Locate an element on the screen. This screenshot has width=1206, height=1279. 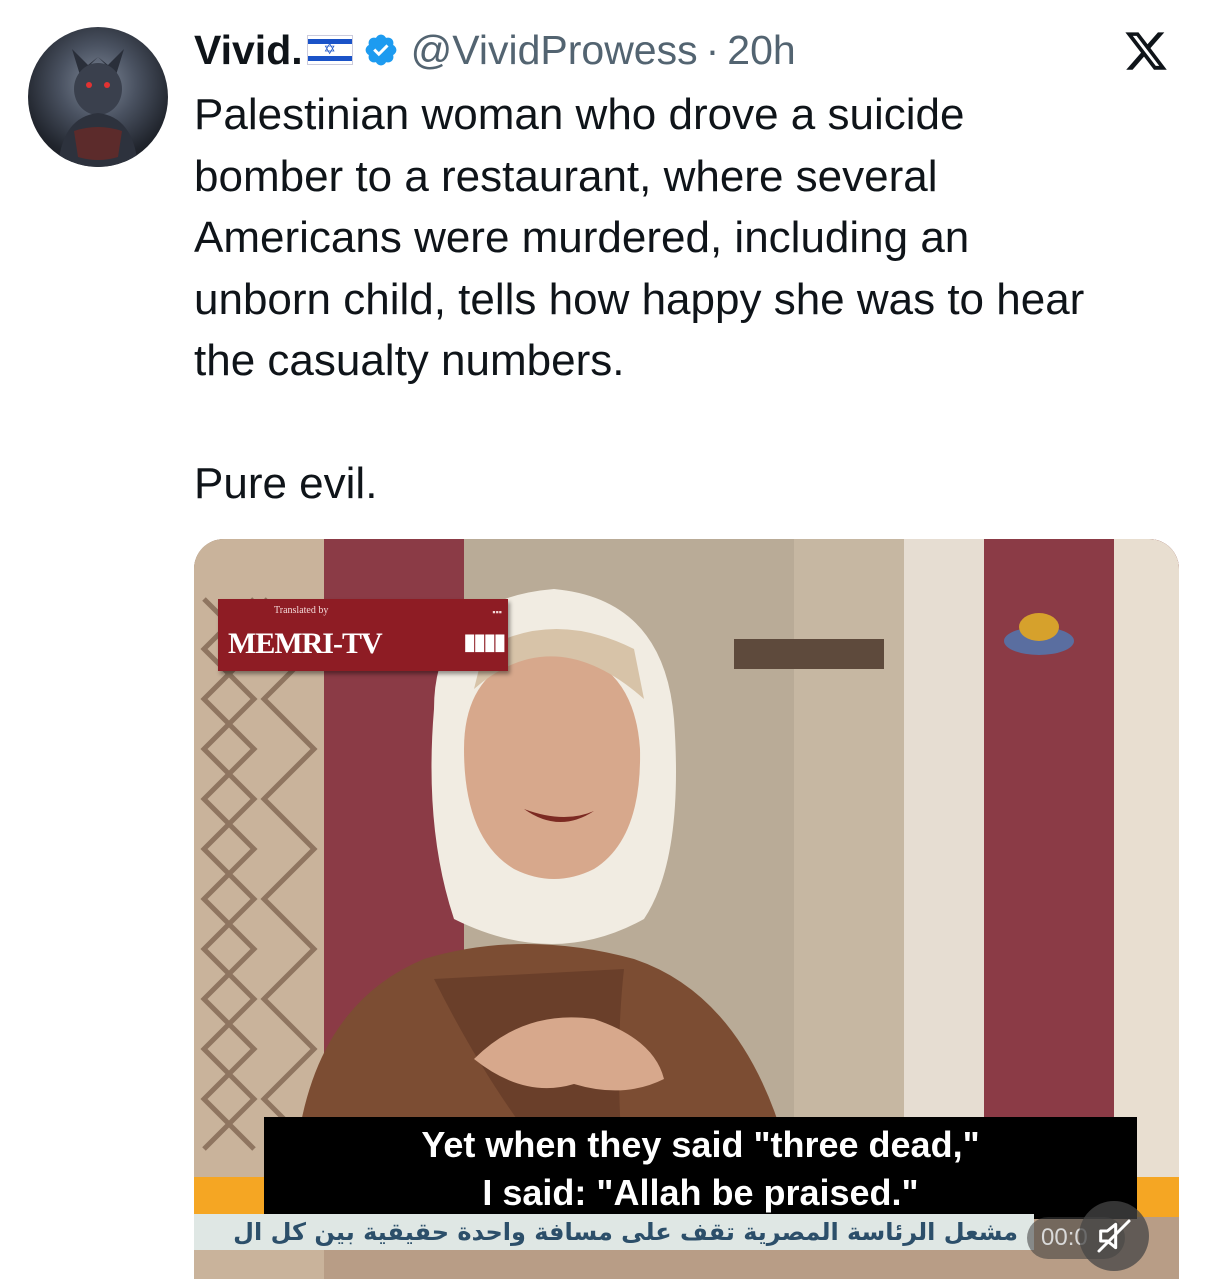
subtitle-line-1: Yet when they said "three dead," is located at coordinates (700, 1144).